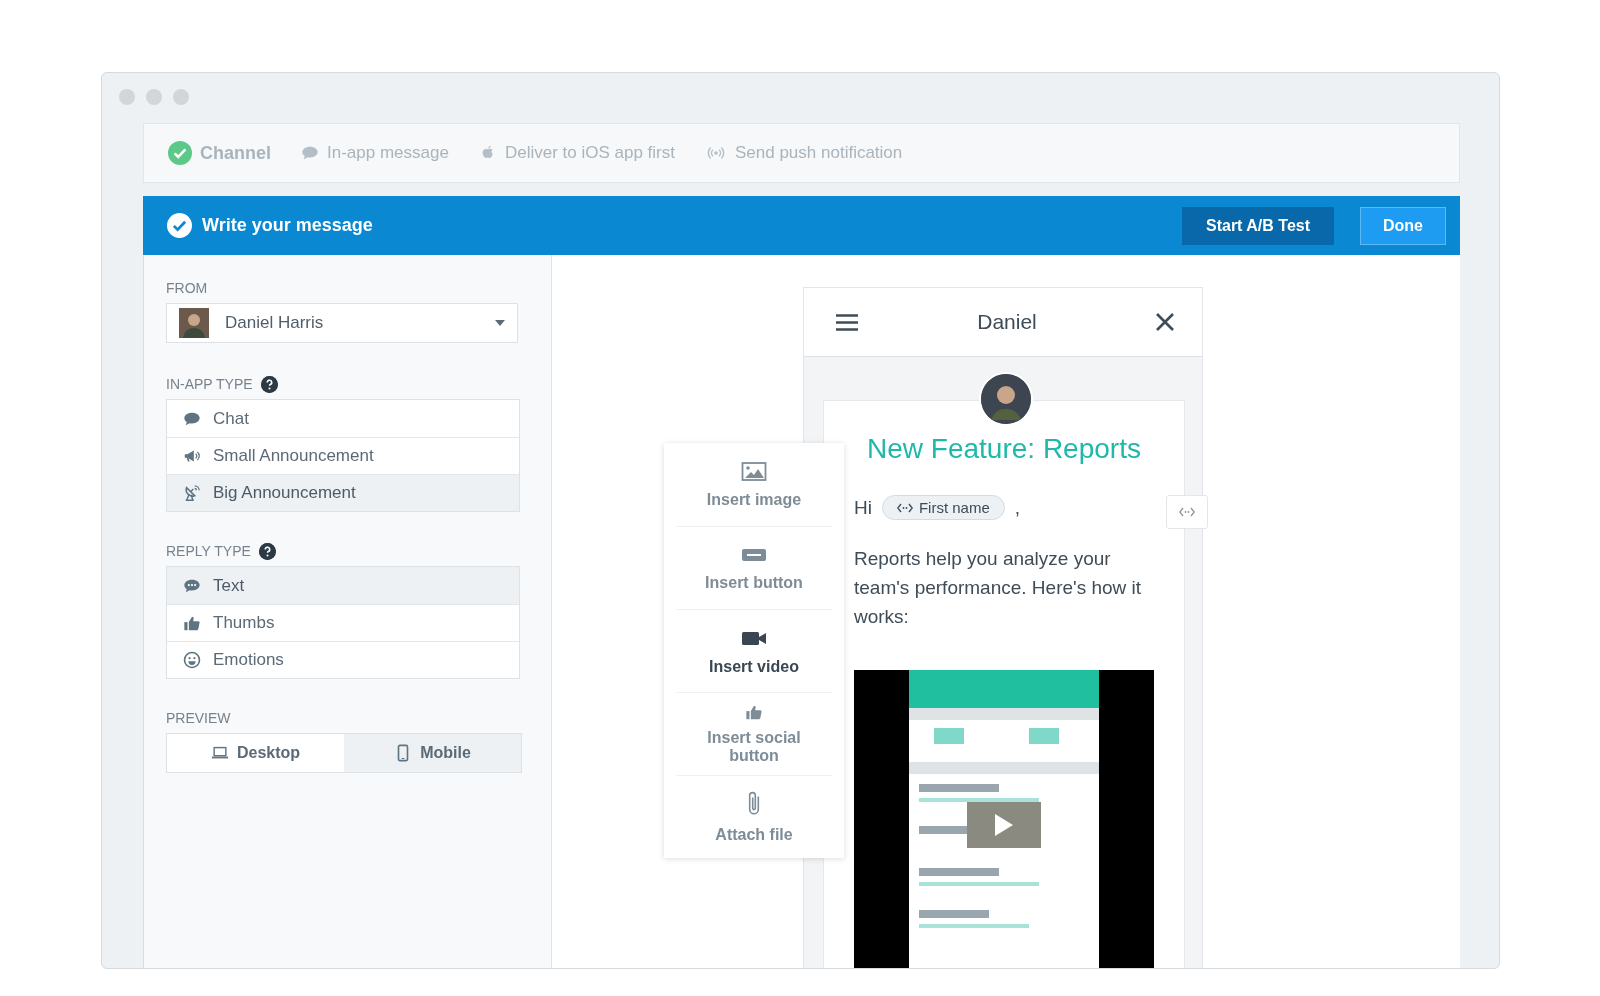  Describe the element at coordinates (310, 153) in the screenshot. I see `speech-bubble-icon` at that location.